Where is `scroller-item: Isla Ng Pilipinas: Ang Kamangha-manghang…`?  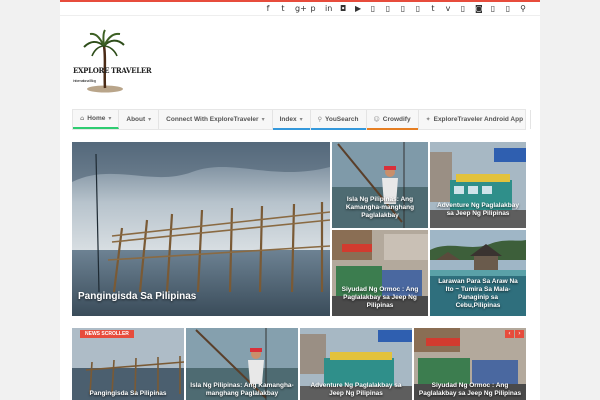 scroller-item: Isla Ng Pilipinas: Ang Kamangha-manghang… is located at coordinates (242, 364).